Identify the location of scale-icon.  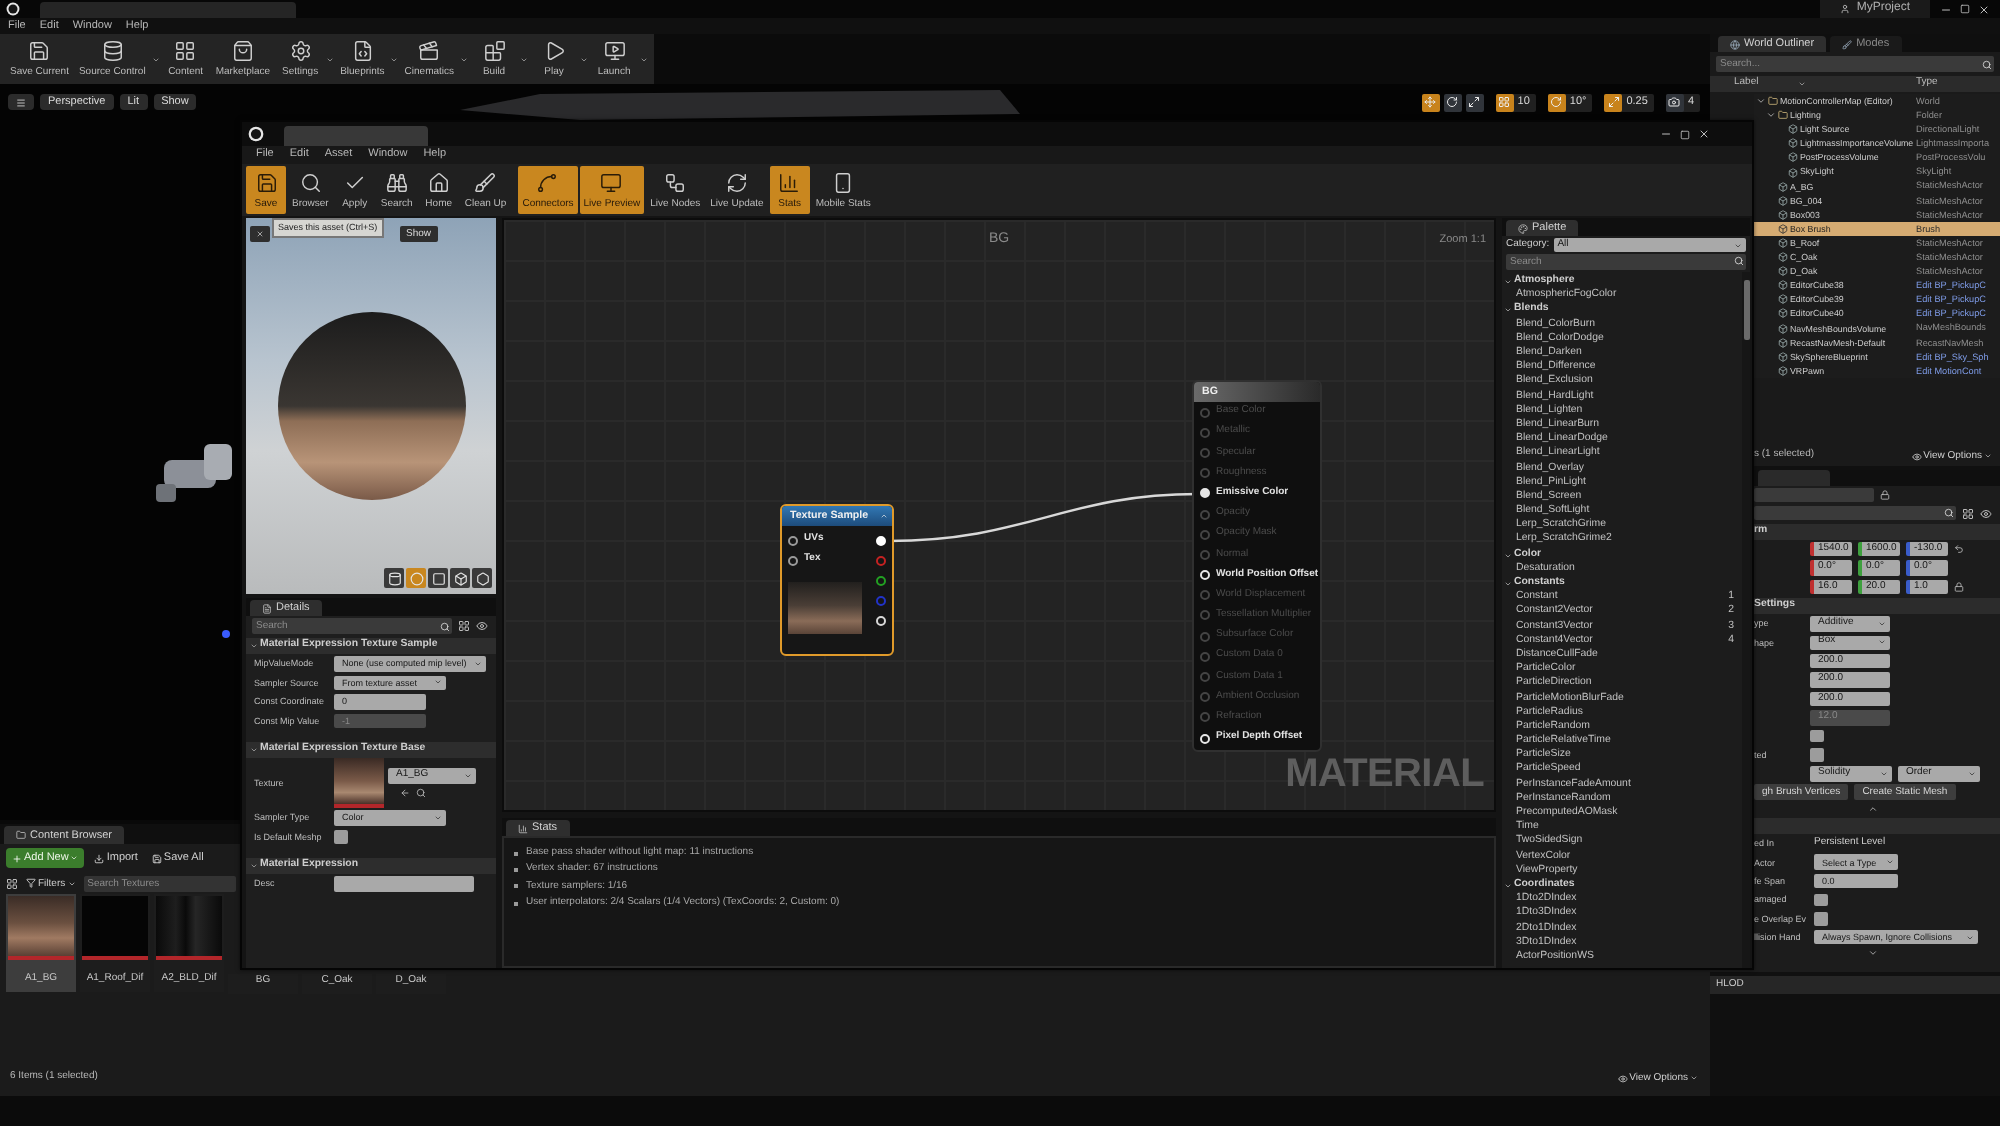
(1474, 102).